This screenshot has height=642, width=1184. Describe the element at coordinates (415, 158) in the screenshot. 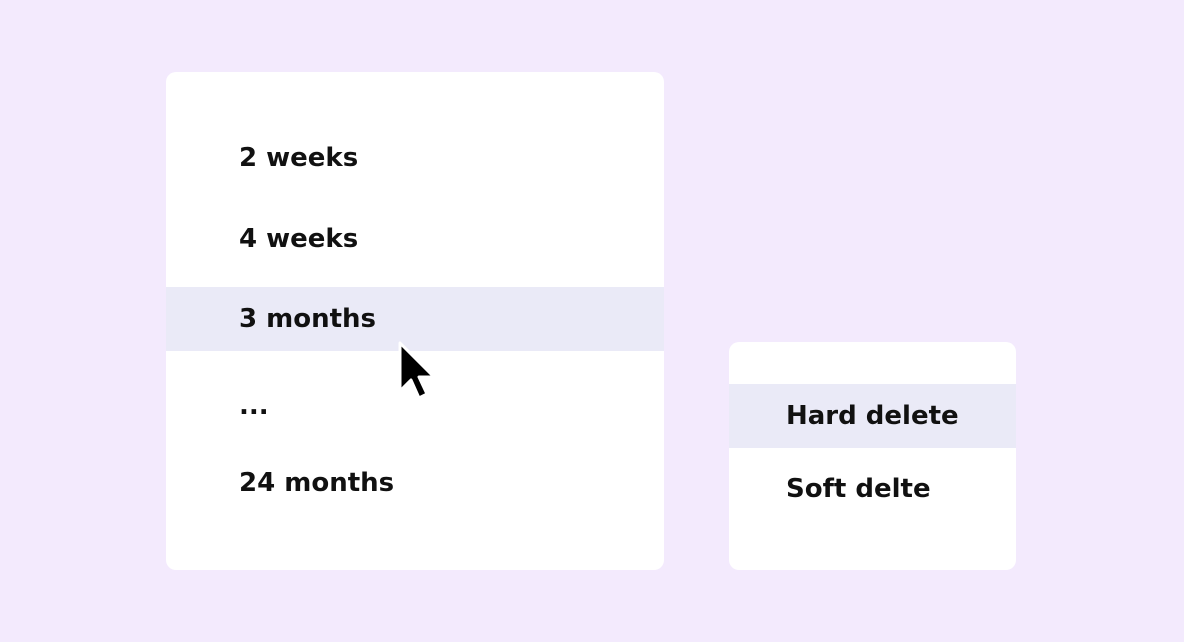

I see `retention-option-2-weeks: 2 weeks` at that location.